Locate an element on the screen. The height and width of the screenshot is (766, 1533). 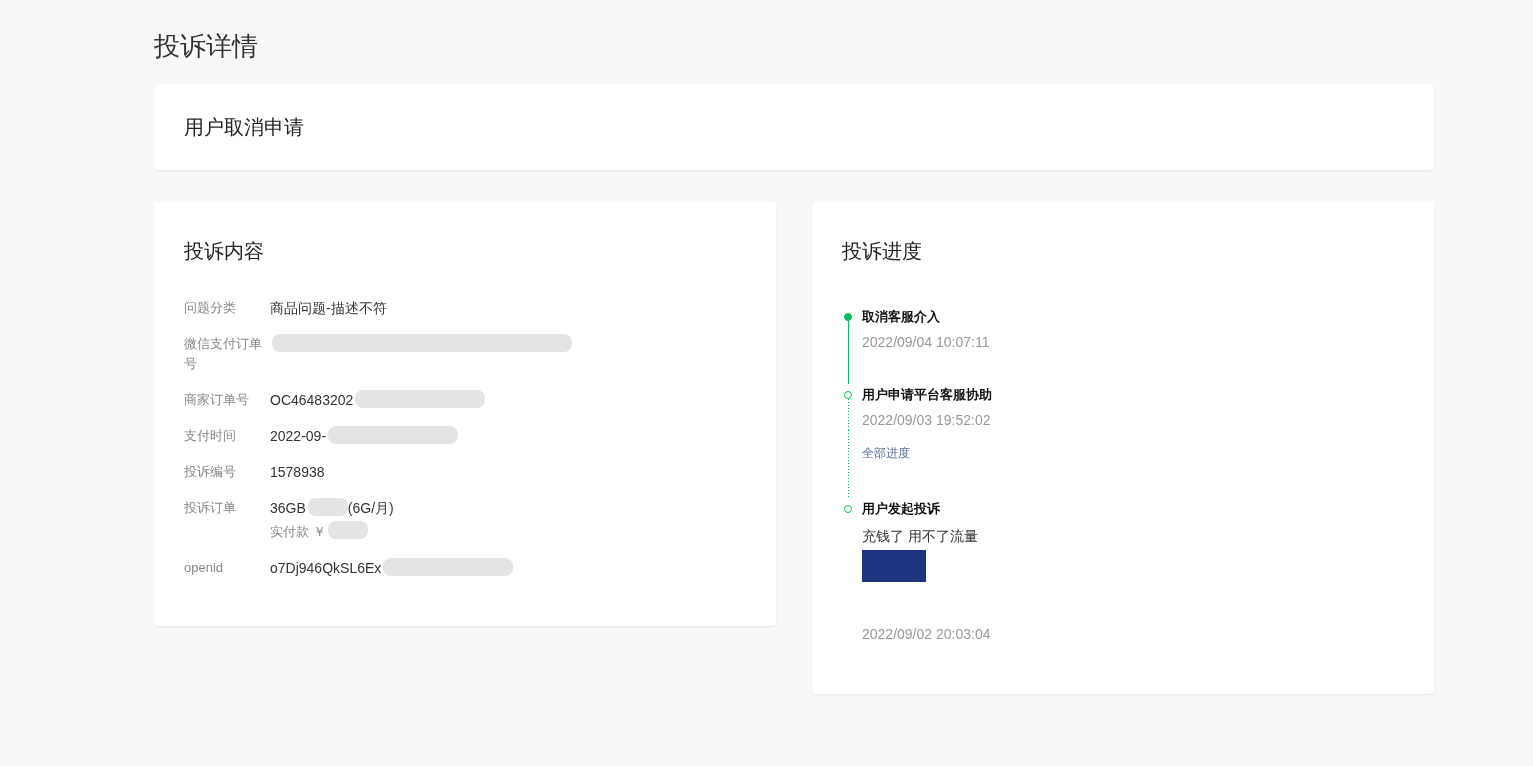
field-value: OC46483202 is located at coordinates (312, 400).